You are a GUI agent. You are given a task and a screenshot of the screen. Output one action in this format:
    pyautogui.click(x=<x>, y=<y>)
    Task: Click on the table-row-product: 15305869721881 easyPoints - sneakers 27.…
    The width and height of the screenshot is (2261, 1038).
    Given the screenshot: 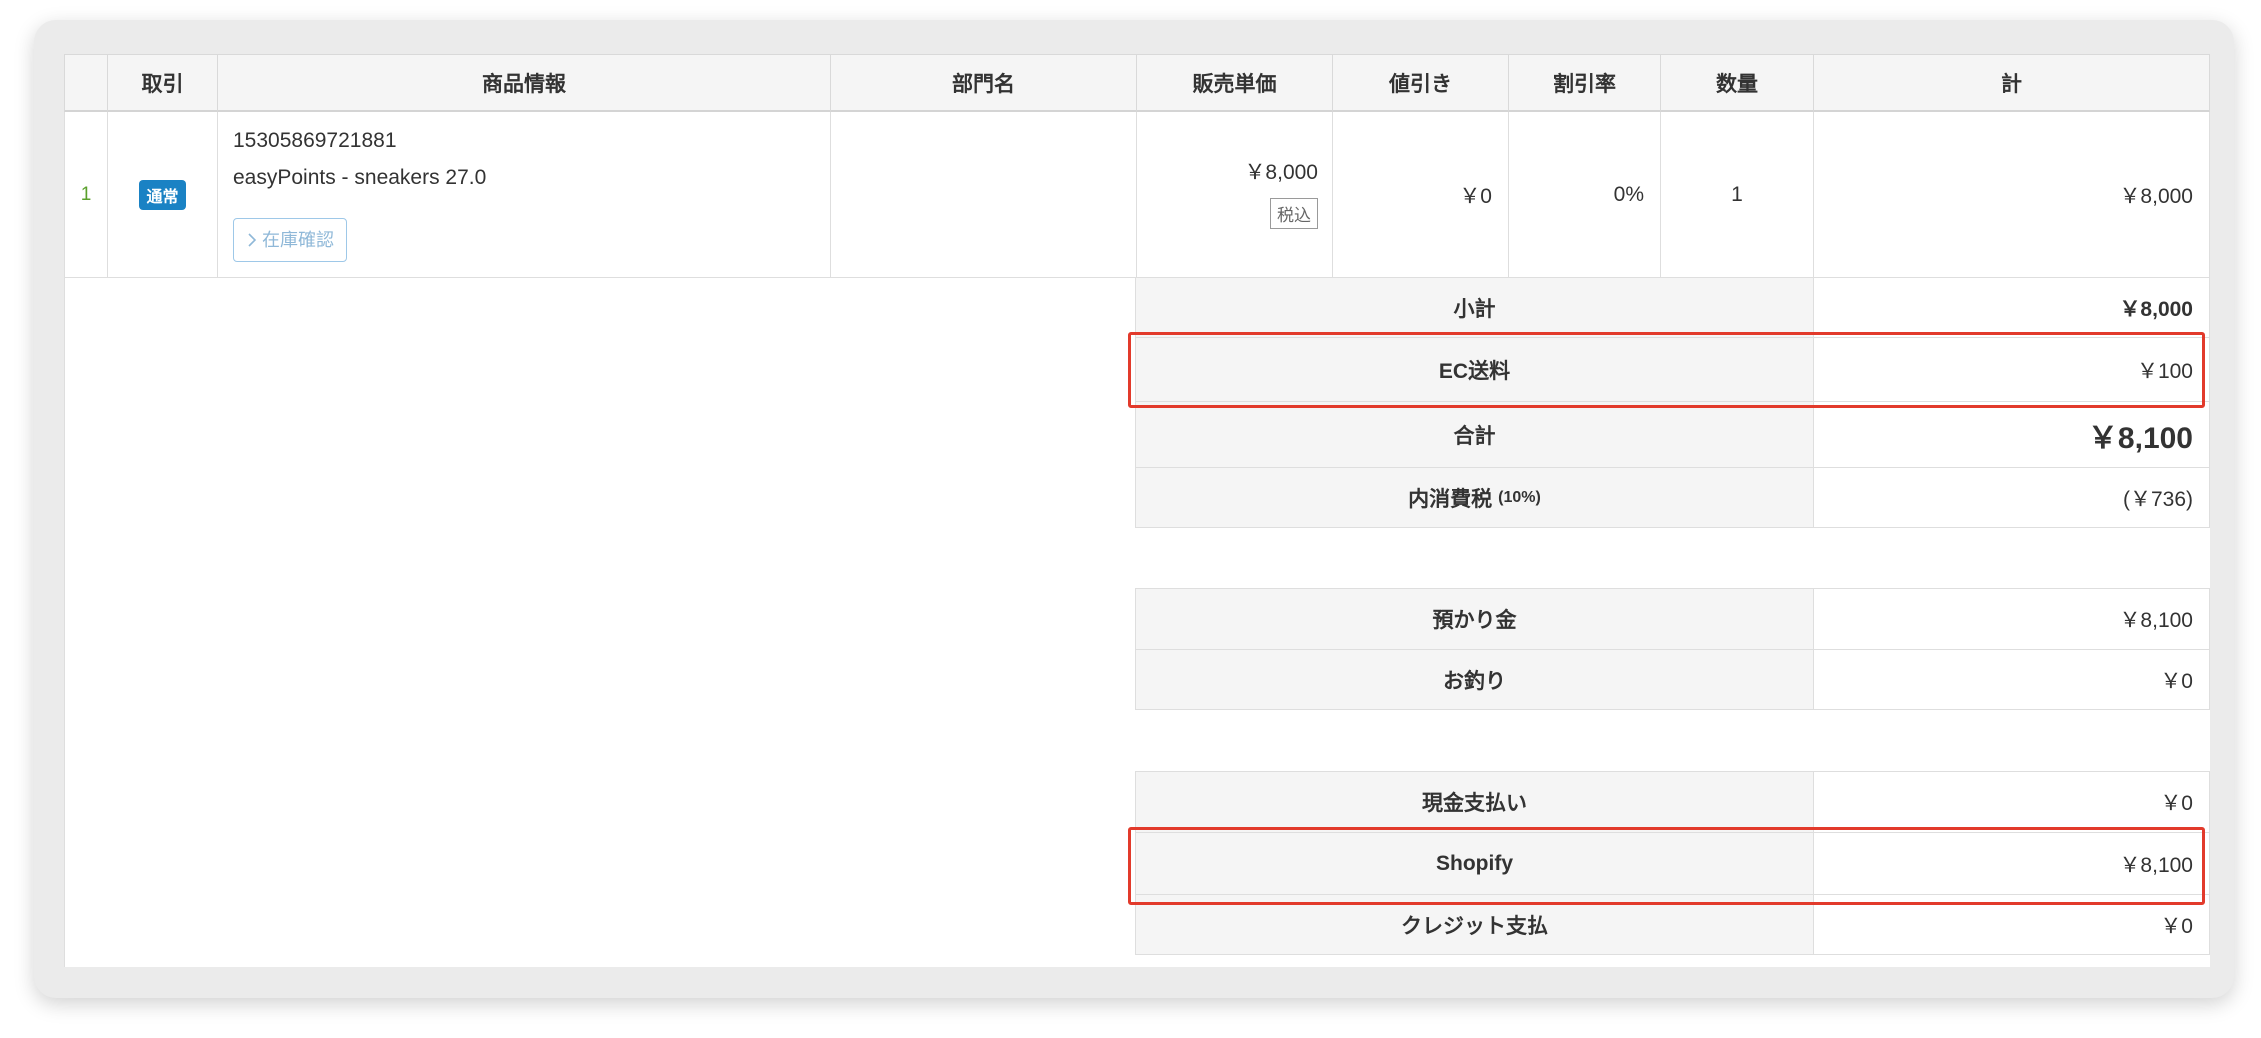 What is the action you would take?
    pyautogui.click(x=524, y=195)
    